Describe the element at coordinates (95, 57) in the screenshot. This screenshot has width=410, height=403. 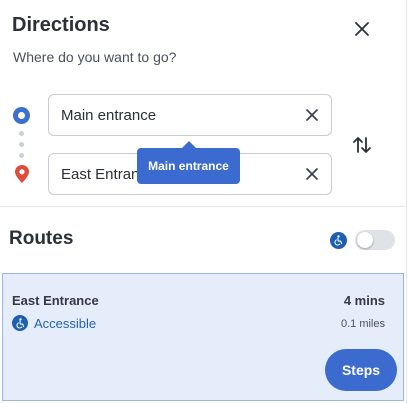
I see `page-subtitle: Where do you want to go?` at that location.